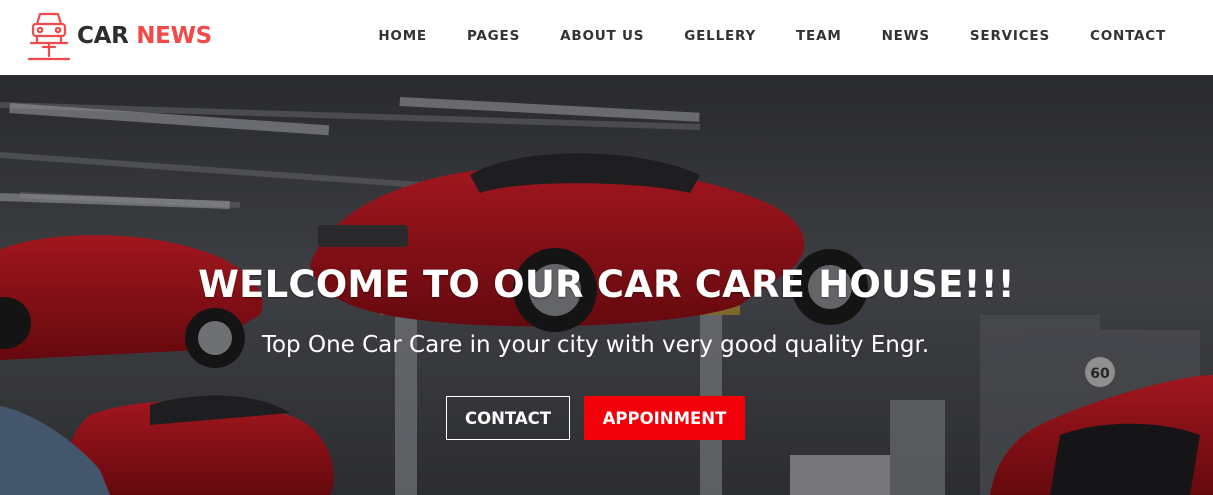 This screenshot has width=1213, height=495. What do you see at coordinates (174, 36) in the screenshot?
I see `brand-word-news: NEWS` at bounding box center [174, 36].